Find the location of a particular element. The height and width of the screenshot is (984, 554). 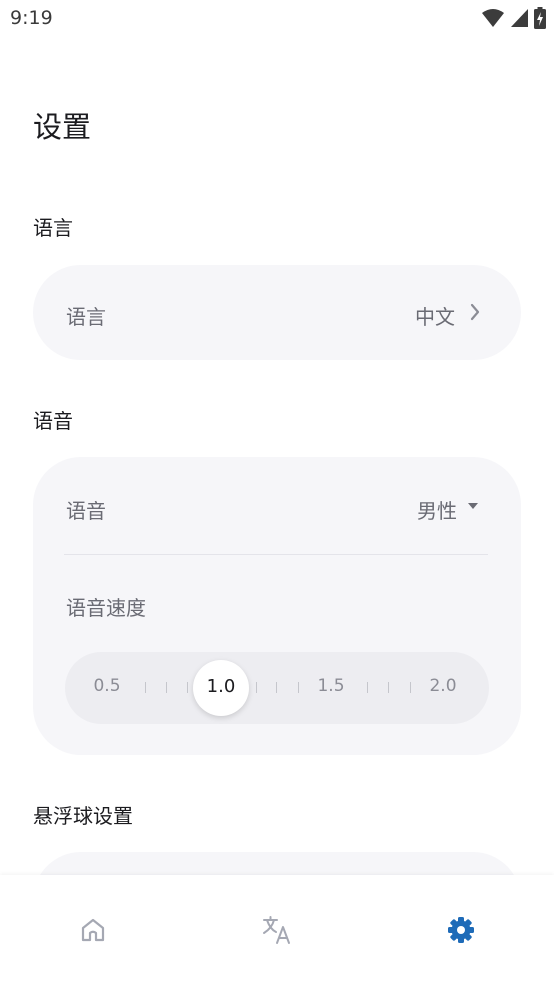

home-icon is located at coordinates (93, 930).